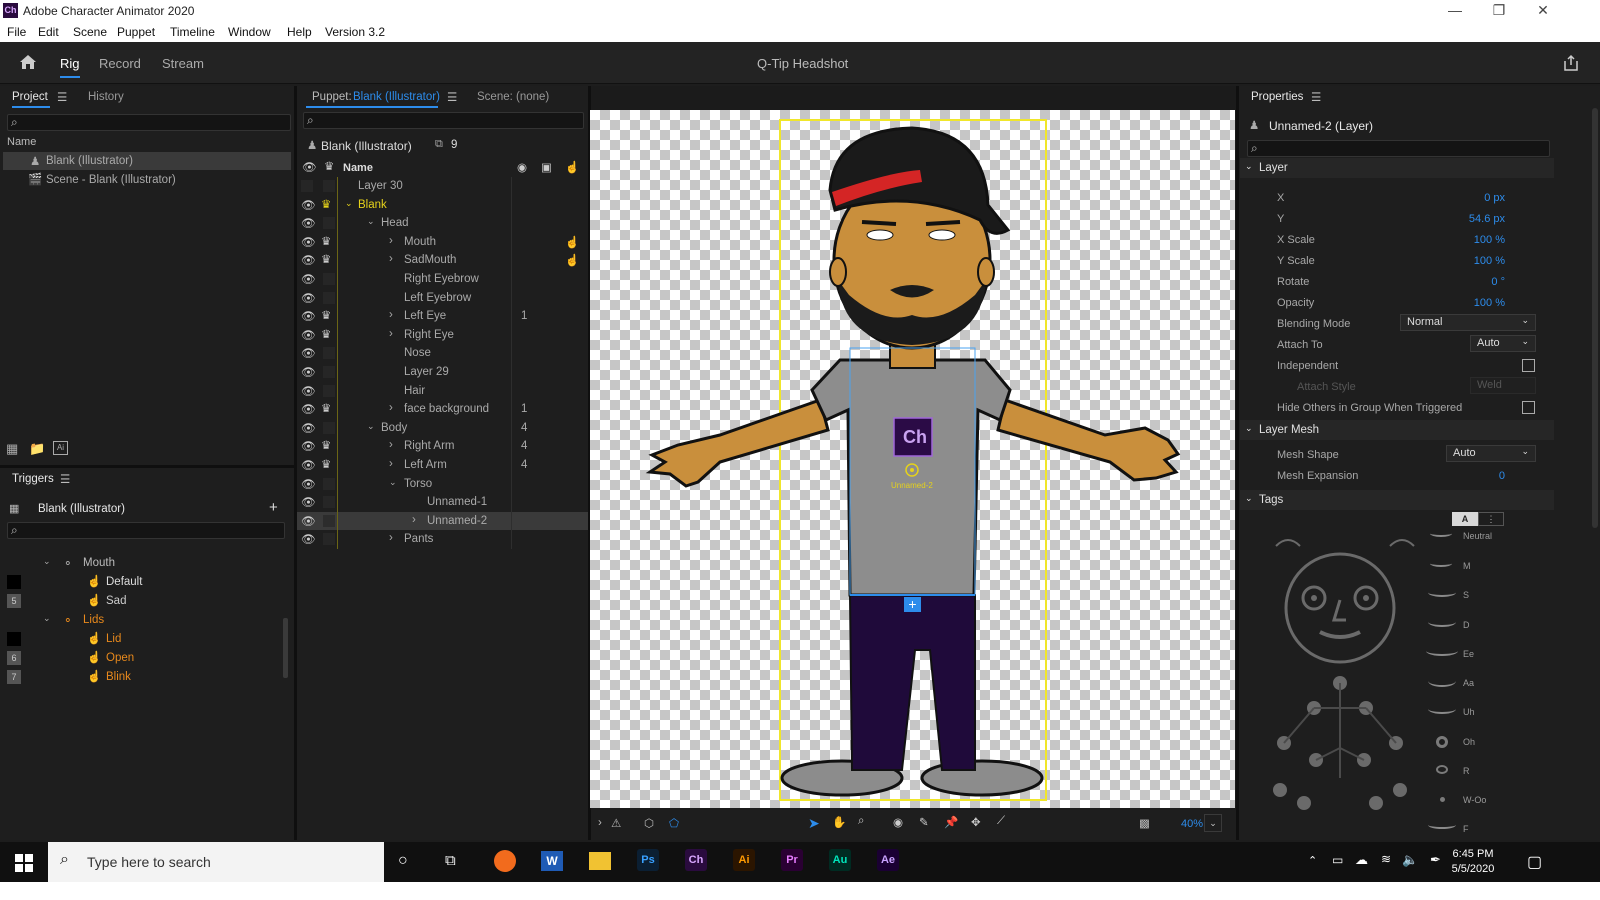 This screenshot has height=900, width=1600. I want to click on select-tool-icon: ➤, so click(814, 823).